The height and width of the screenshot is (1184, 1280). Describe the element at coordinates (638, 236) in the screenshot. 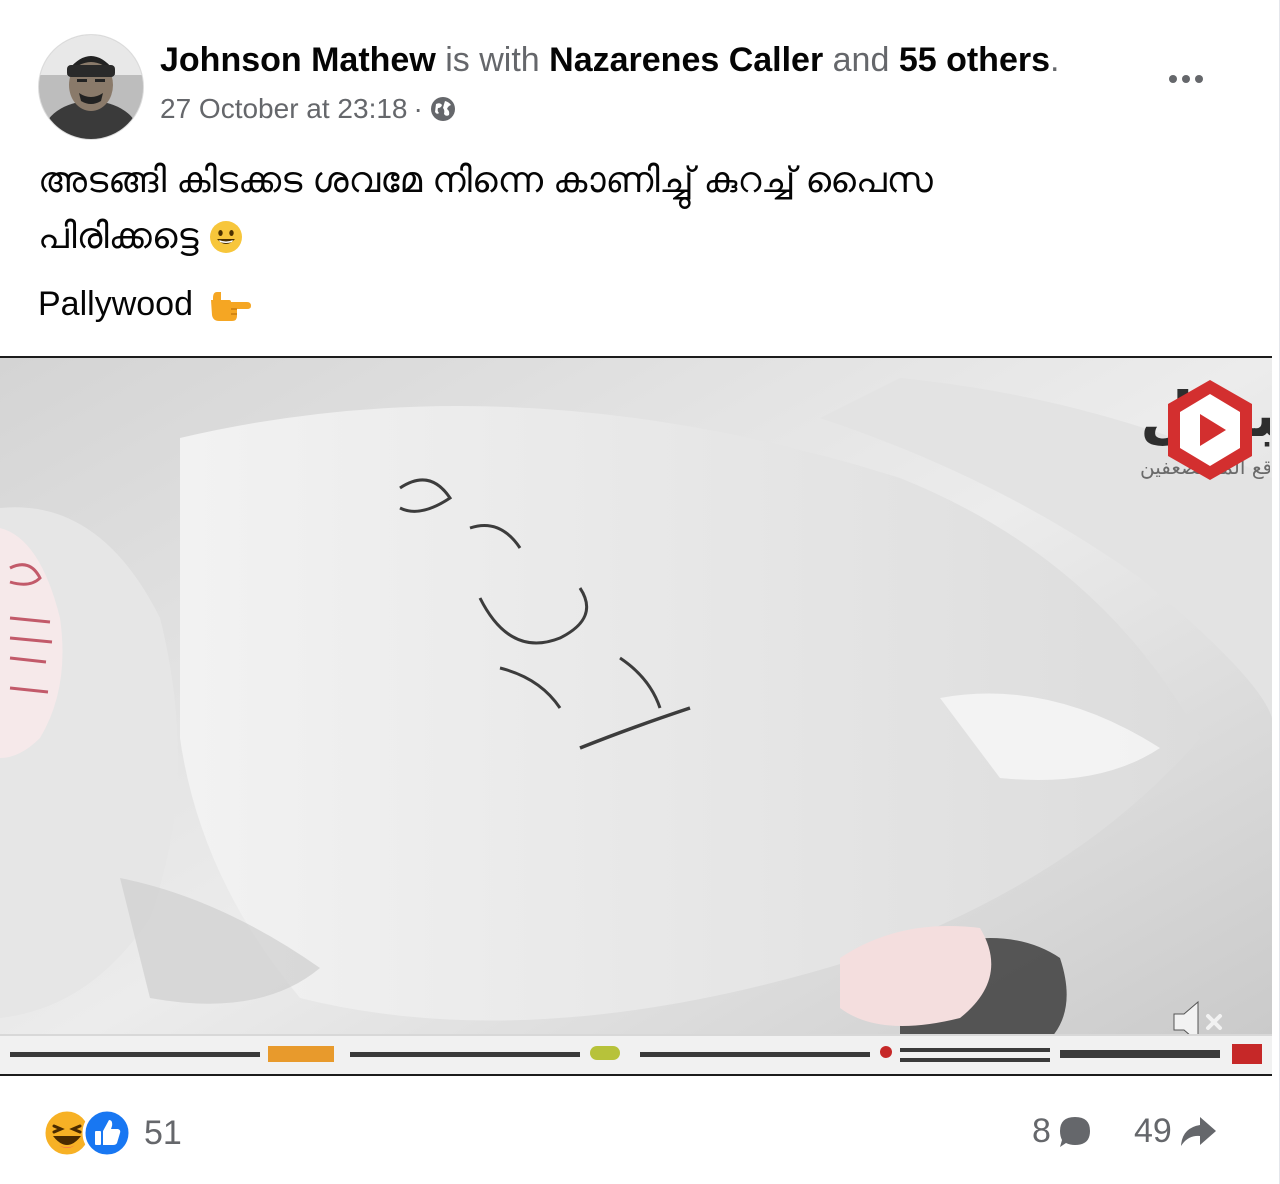

I see `message-line-2: പിരിക്കട്ടെ` at that location.